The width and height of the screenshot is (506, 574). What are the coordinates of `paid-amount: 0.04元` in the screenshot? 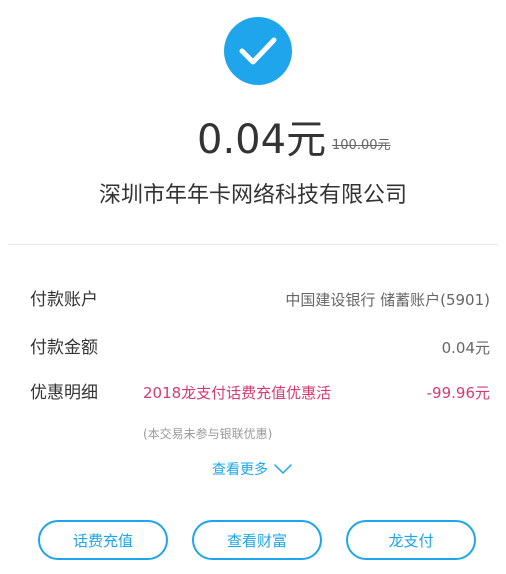 It's located at (262, 140).